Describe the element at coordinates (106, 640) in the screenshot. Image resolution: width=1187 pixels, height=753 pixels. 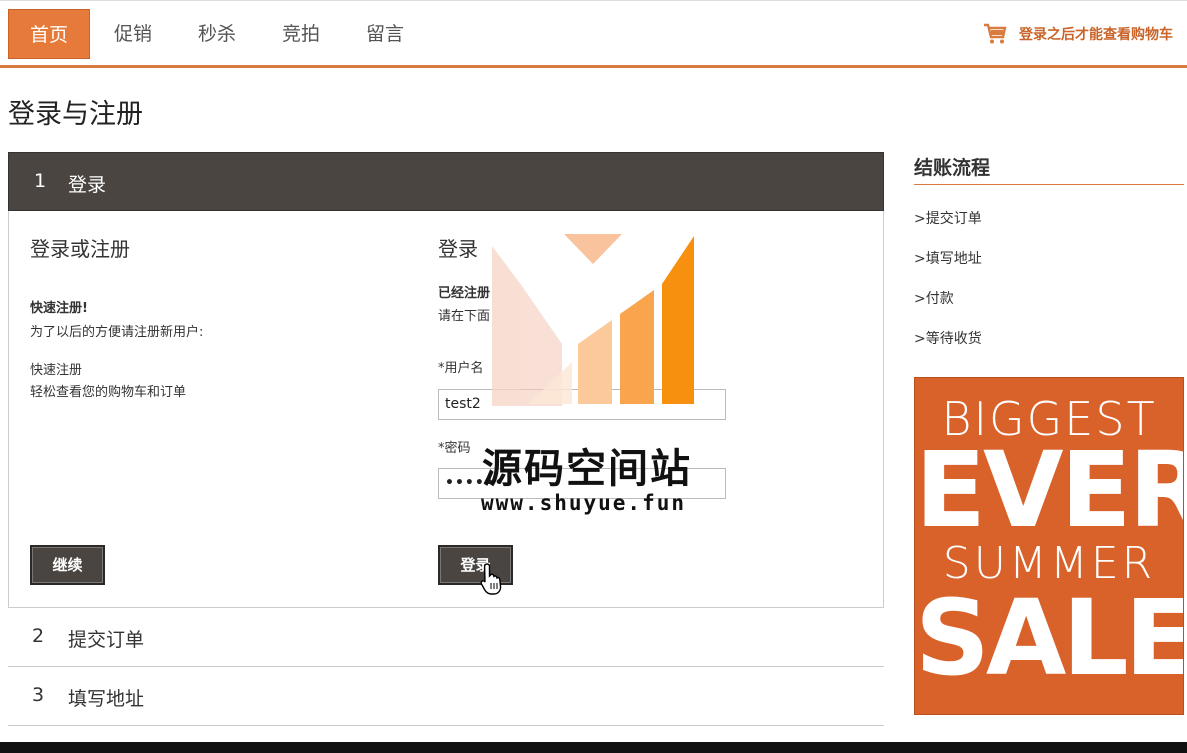
I see `step-label: 提交订单` at that location.